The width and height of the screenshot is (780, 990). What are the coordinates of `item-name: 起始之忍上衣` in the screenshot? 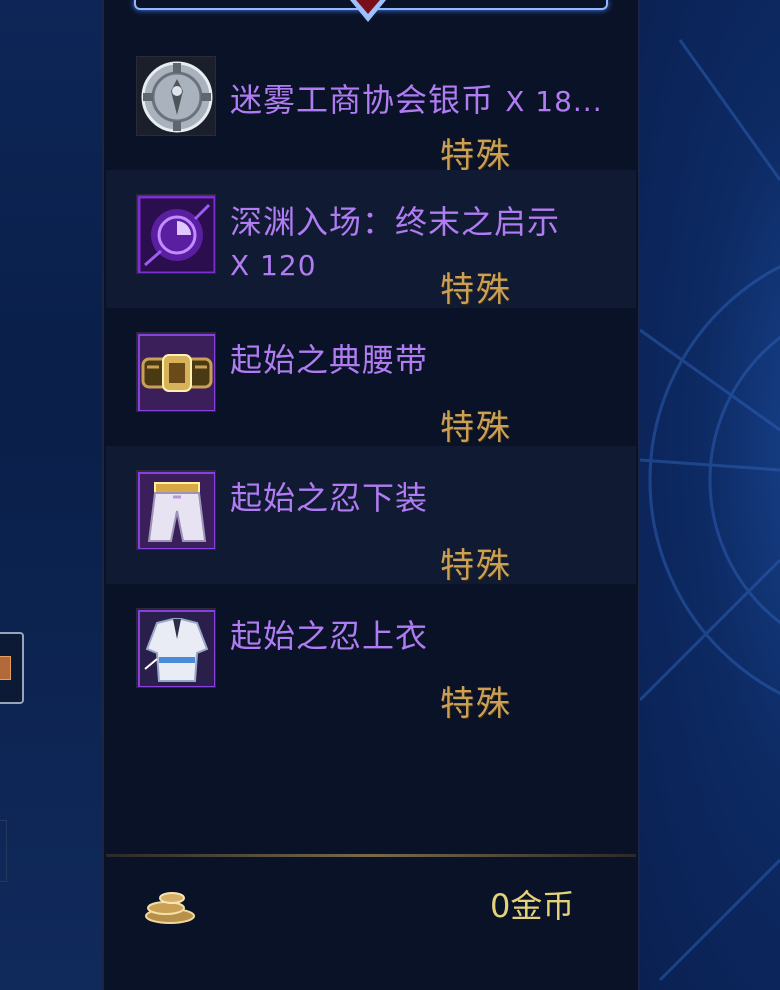 It's located at (329, 636).